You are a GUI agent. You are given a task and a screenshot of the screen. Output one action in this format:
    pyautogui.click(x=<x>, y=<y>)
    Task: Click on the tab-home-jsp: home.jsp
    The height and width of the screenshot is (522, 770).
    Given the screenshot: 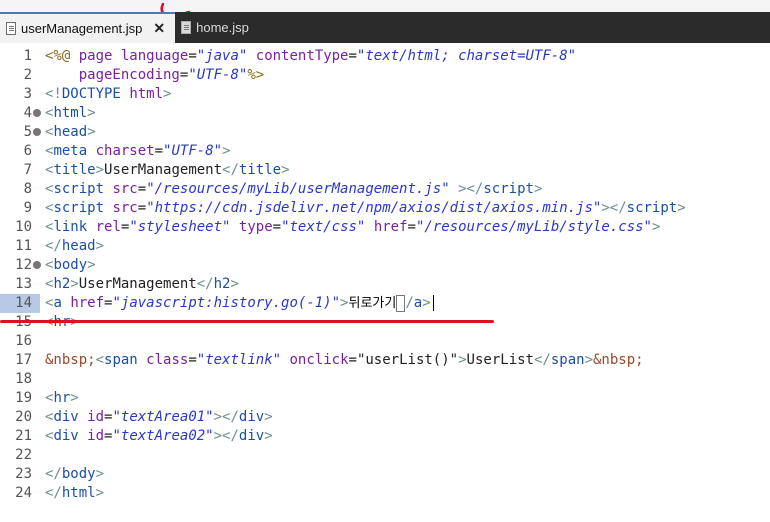 What is the action you would take?
    pyautogui.click(x=217, y=27)
    